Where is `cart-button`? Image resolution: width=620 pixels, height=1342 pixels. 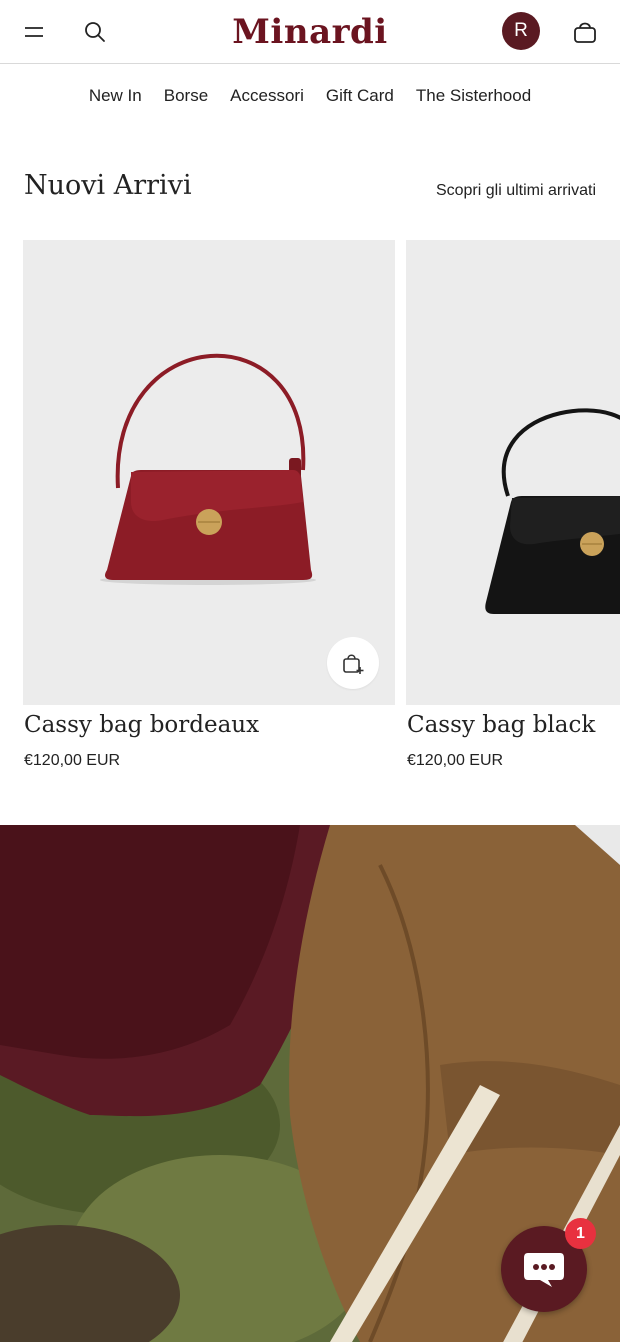
cart-button is located at coordinates (585, 32).